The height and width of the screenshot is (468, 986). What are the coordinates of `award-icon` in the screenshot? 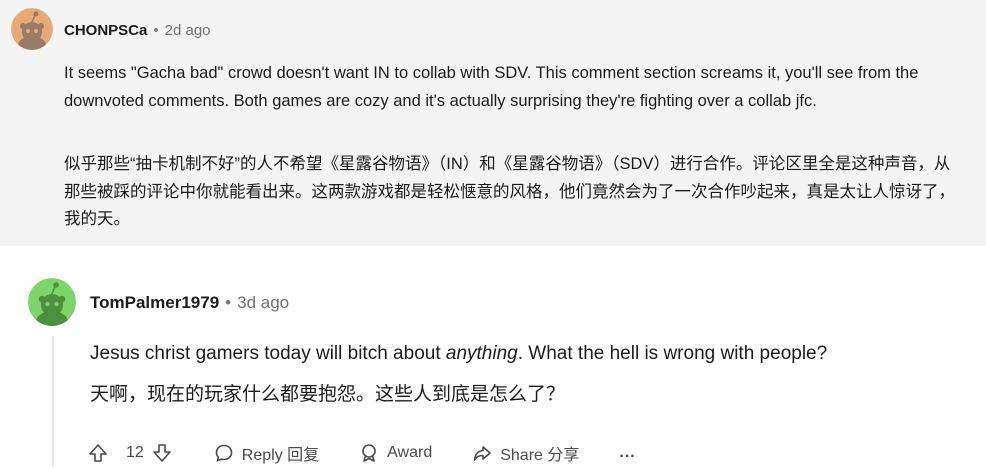 It's located at (369, 453).